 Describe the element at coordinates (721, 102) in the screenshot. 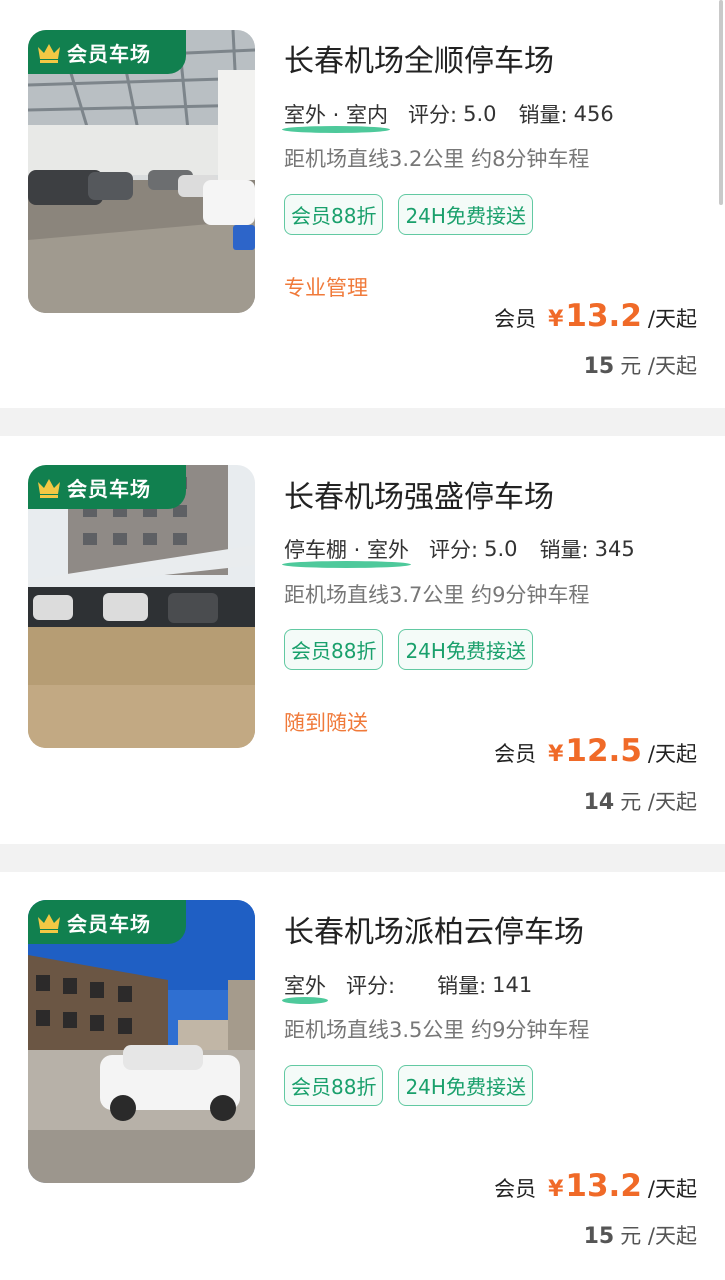

I see `scrollbar` at that location.